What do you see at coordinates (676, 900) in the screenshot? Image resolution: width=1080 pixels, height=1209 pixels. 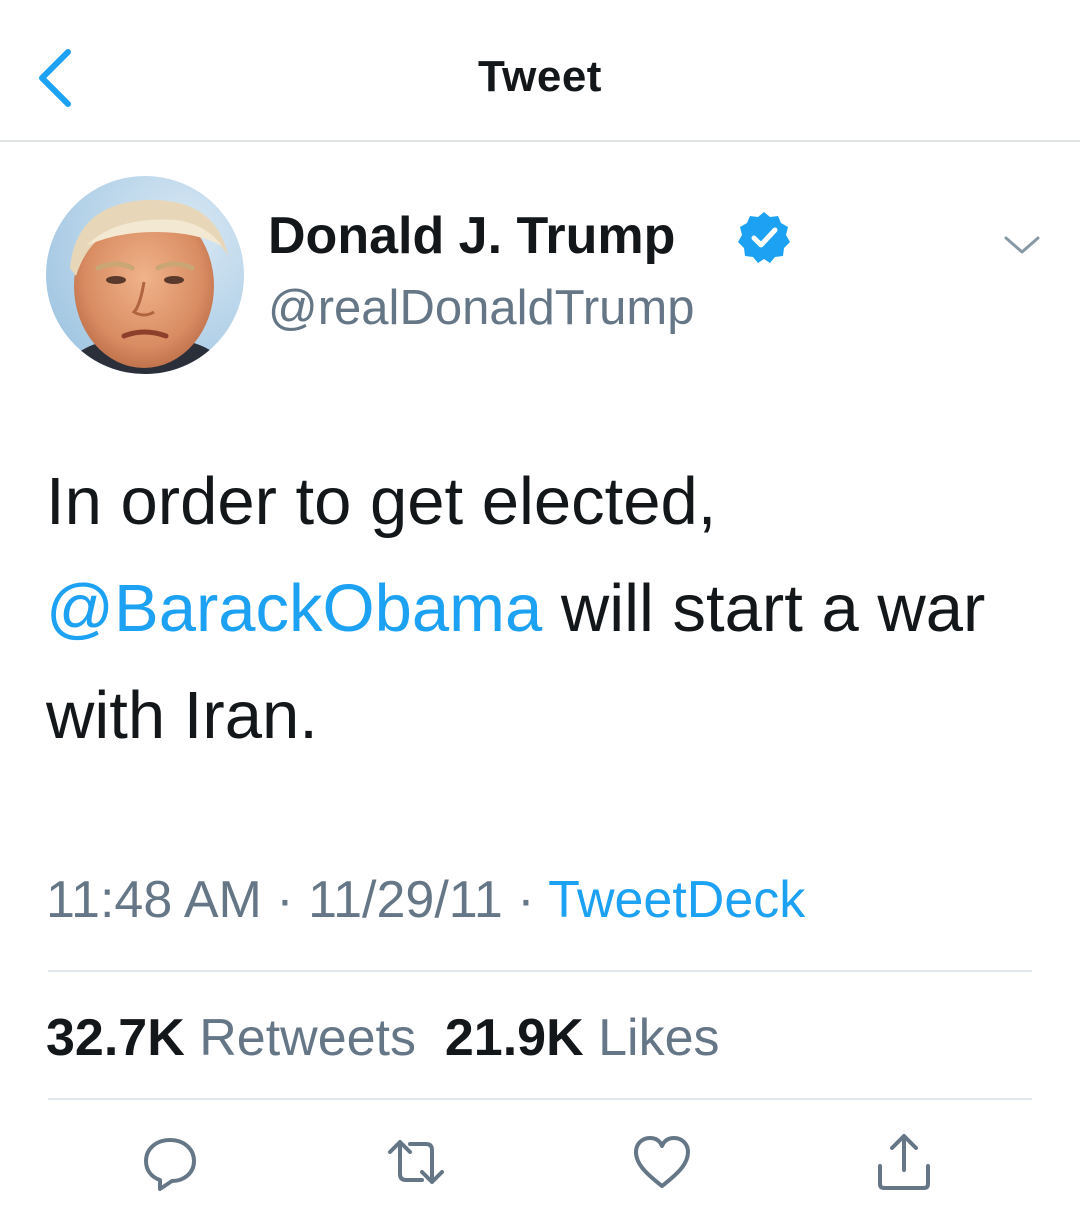 I see `tweet-source-link: TweetDeck` at bounding box center [676, 900].